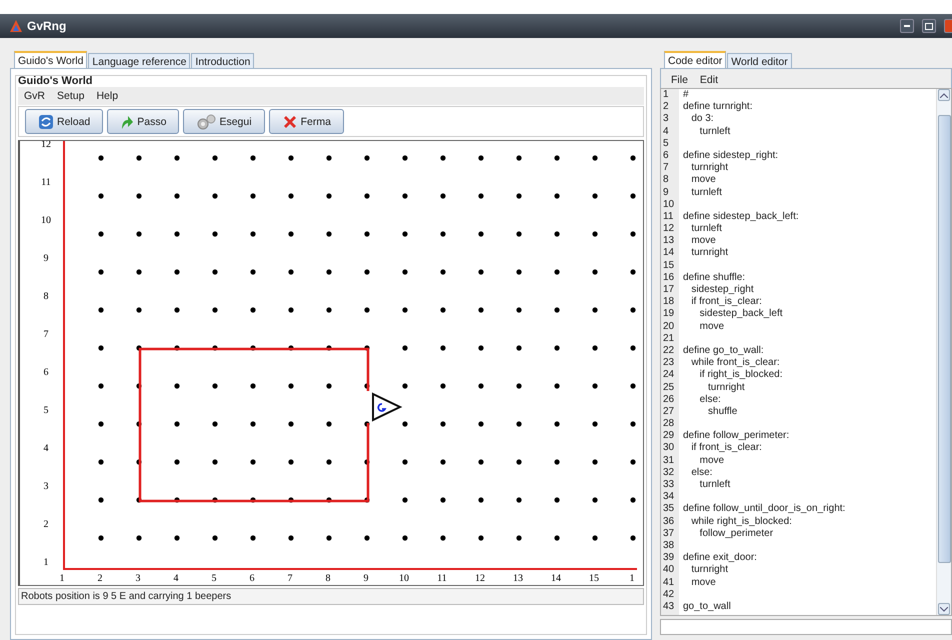 This screenshot has height=640, width=952. What do you see at coordinates (669, 570) in the screenshot?
I see `line-number: 40` at bounding box center [669, 570].